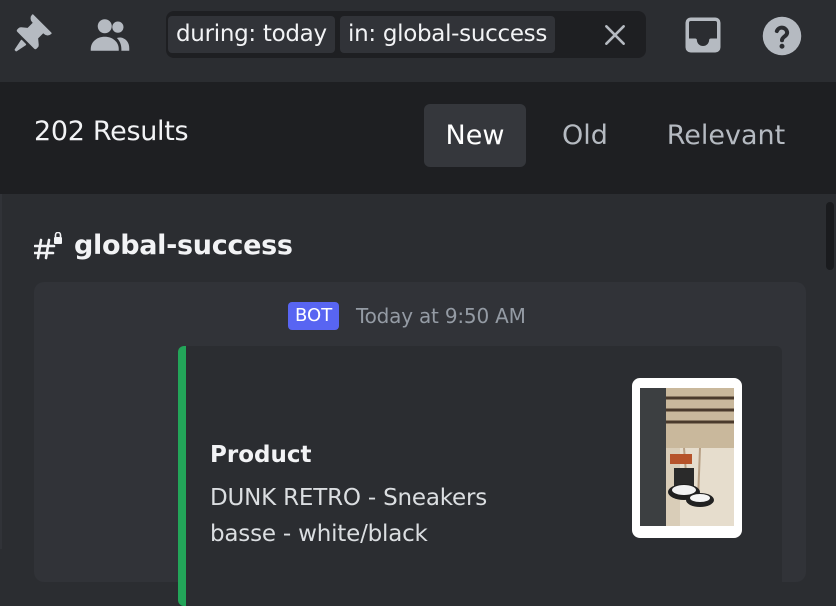 Image resolution: width=836 pixels, height=606 pixels. I want to click on results-count: 202 Results, so click(111, 131).